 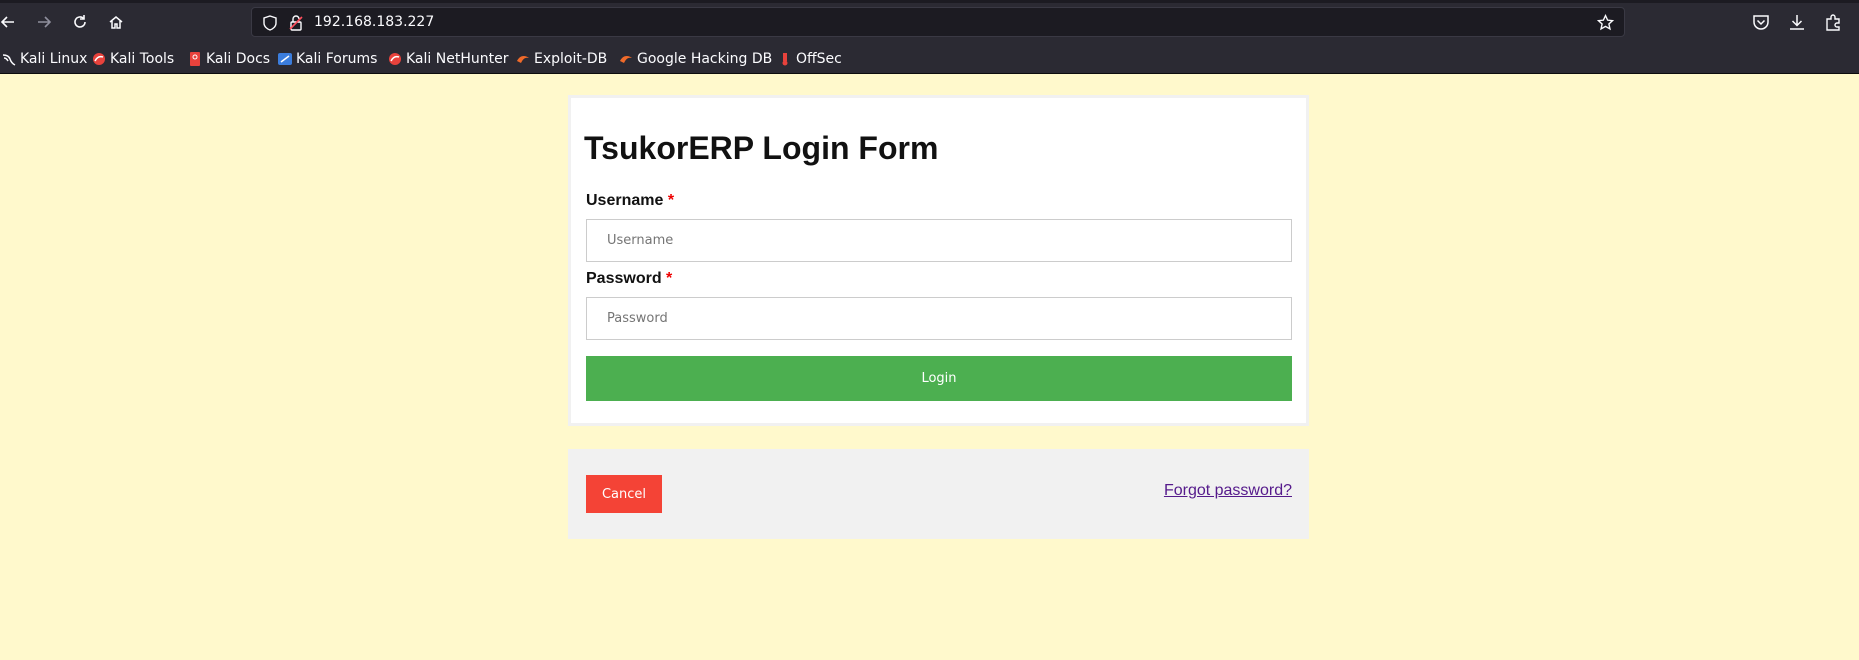 I want to click on tracking-shield-icon, so click(x=270, y=23).